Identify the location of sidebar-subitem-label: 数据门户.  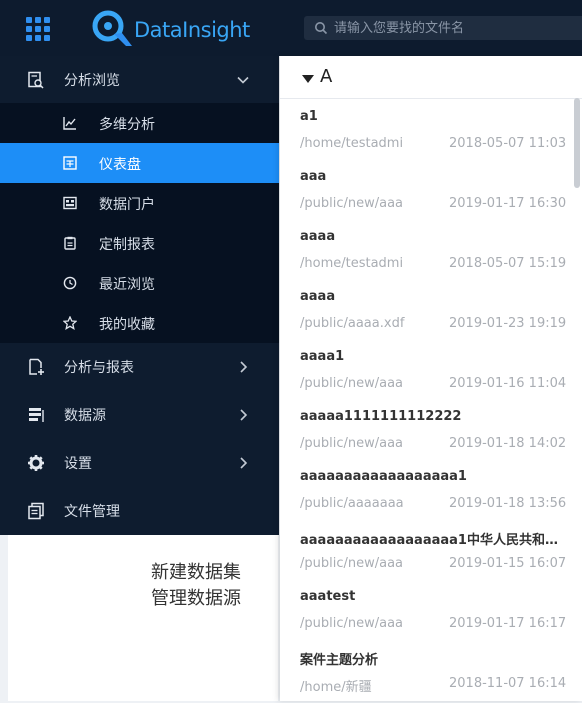
(127, 205).